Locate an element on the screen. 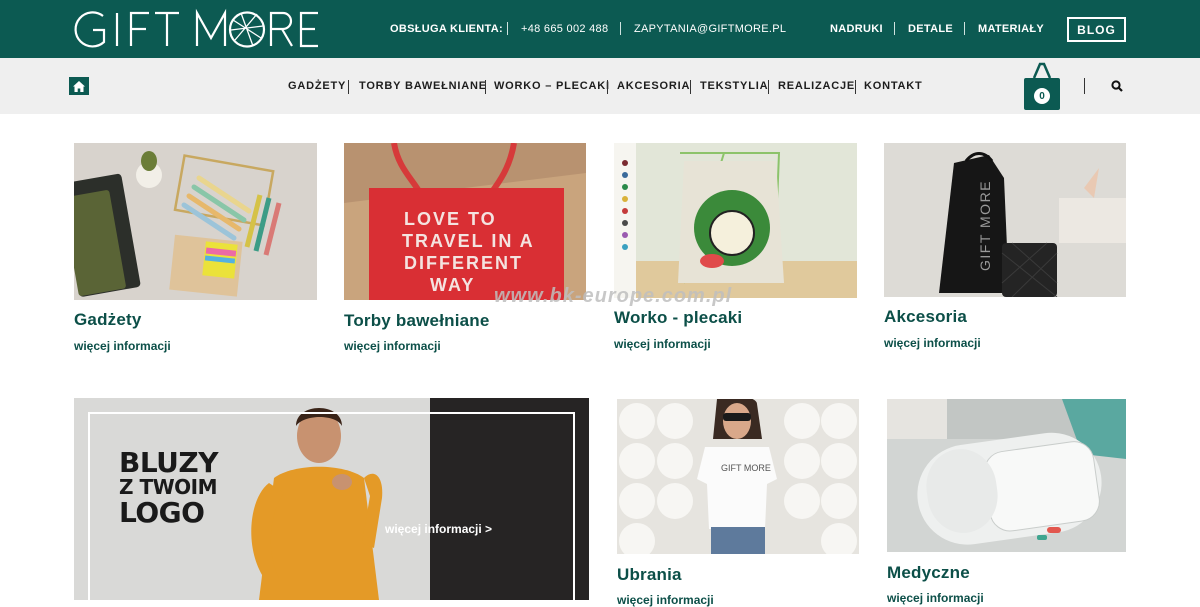  tote-text-line-2: TRAVEL IN A is located at coordinates (468, 241).